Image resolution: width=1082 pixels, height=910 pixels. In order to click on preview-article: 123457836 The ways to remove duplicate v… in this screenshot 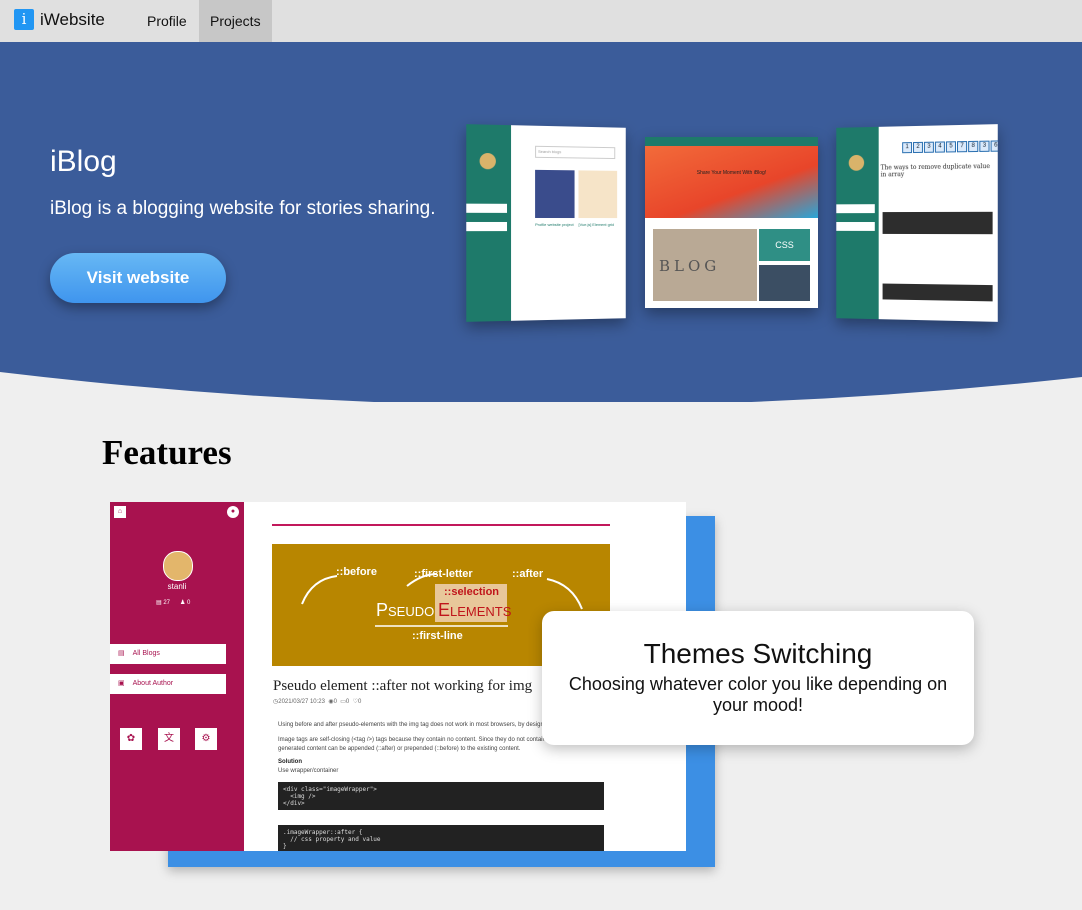, I will do `click(916, 223)`.